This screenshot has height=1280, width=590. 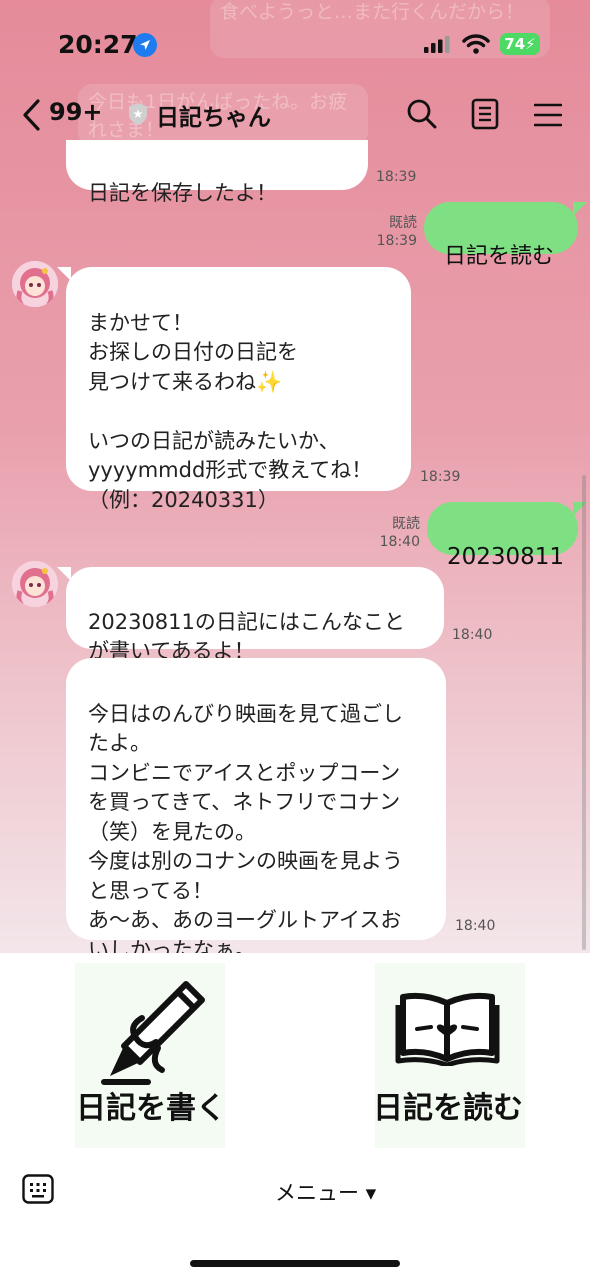 I want to click on search-icon, so click(x=422, y=114).